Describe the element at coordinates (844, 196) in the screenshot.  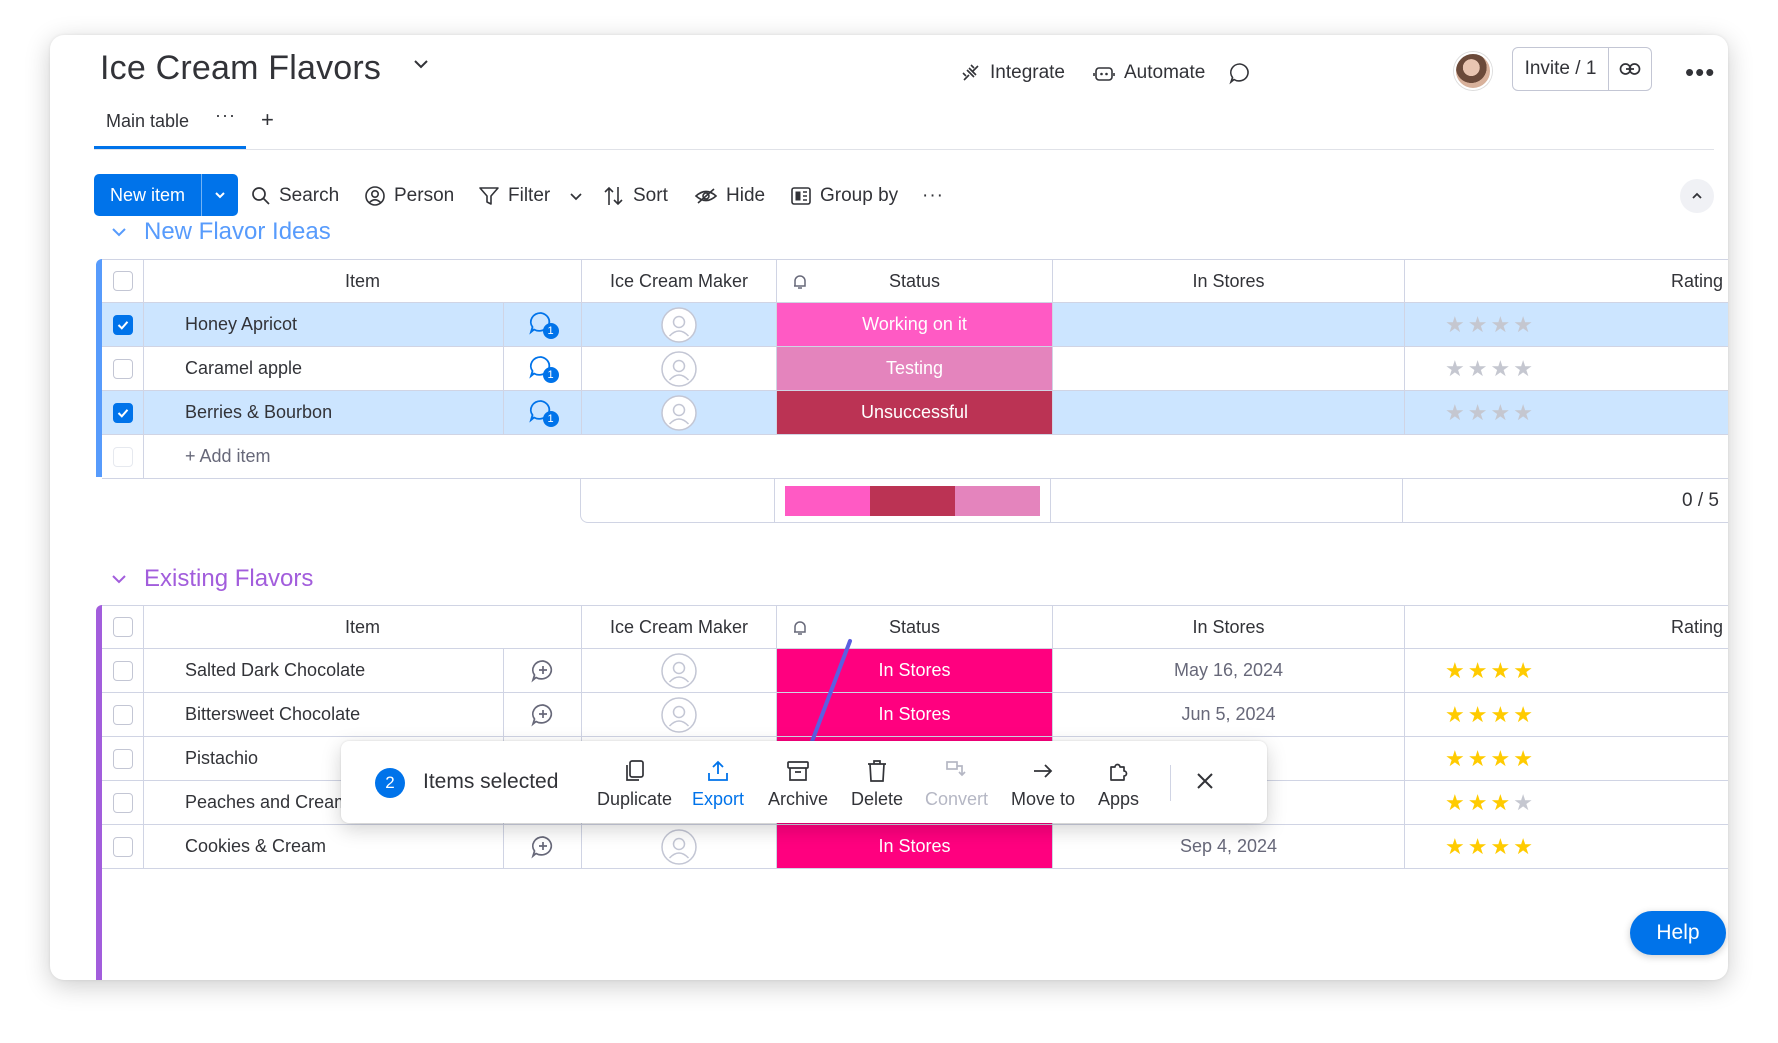
I see `group-by-button: Group by` at that location.